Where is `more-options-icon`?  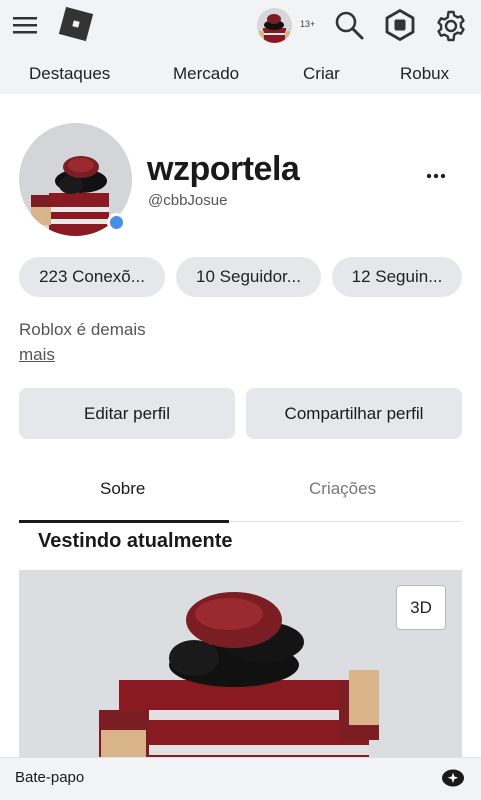 more-options-icon is located at coordinates (436, 172).